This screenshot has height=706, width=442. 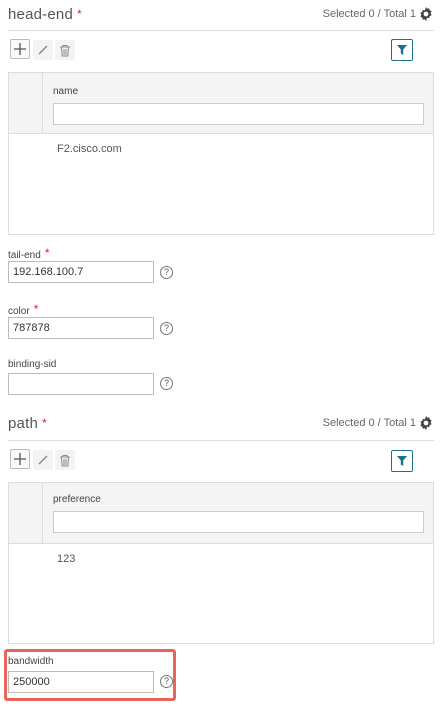 I want to click on binding-sid-input, so click(x=81, y=384).